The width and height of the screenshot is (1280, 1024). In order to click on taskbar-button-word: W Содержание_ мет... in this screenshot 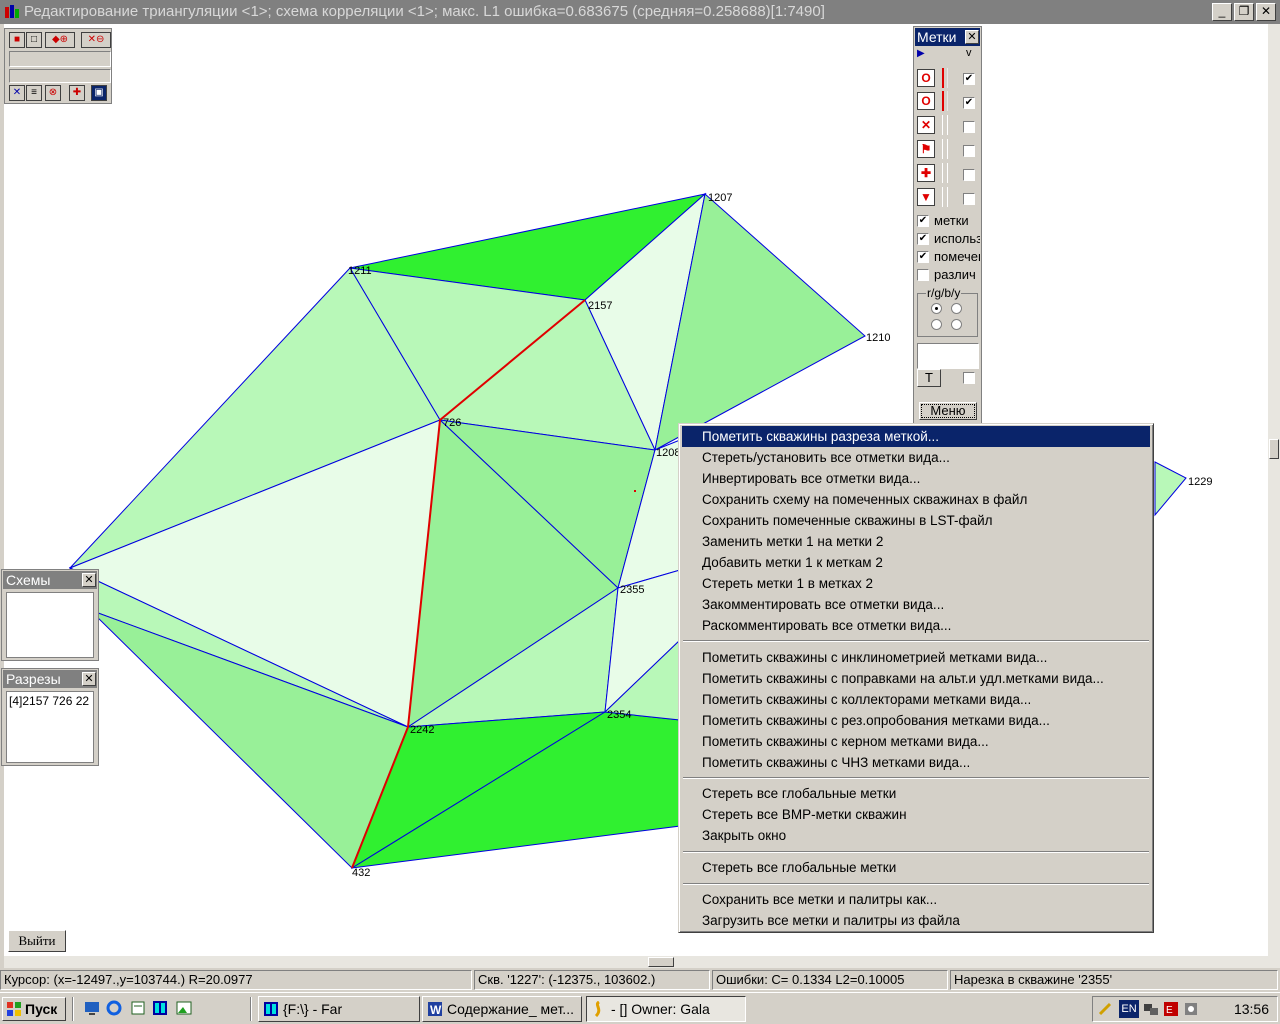, I will do `click(502, 1009)`.